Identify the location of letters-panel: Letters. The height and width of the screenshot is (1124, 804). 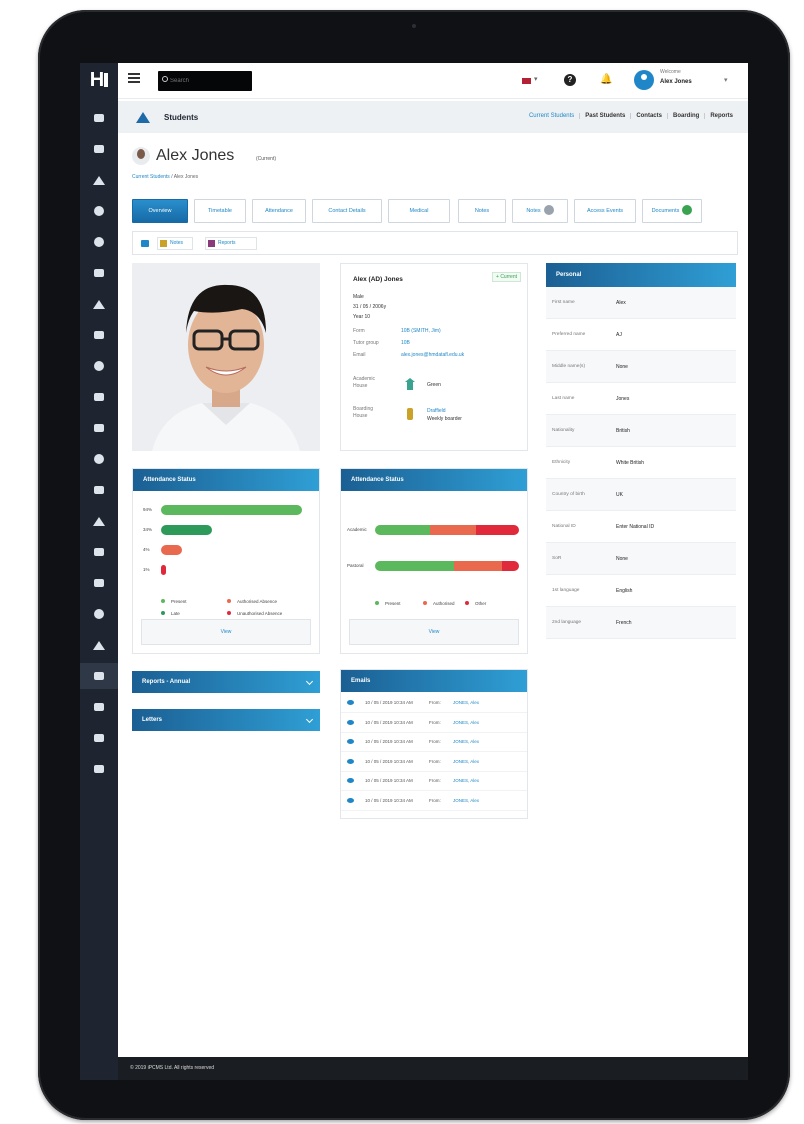
(226, 720).